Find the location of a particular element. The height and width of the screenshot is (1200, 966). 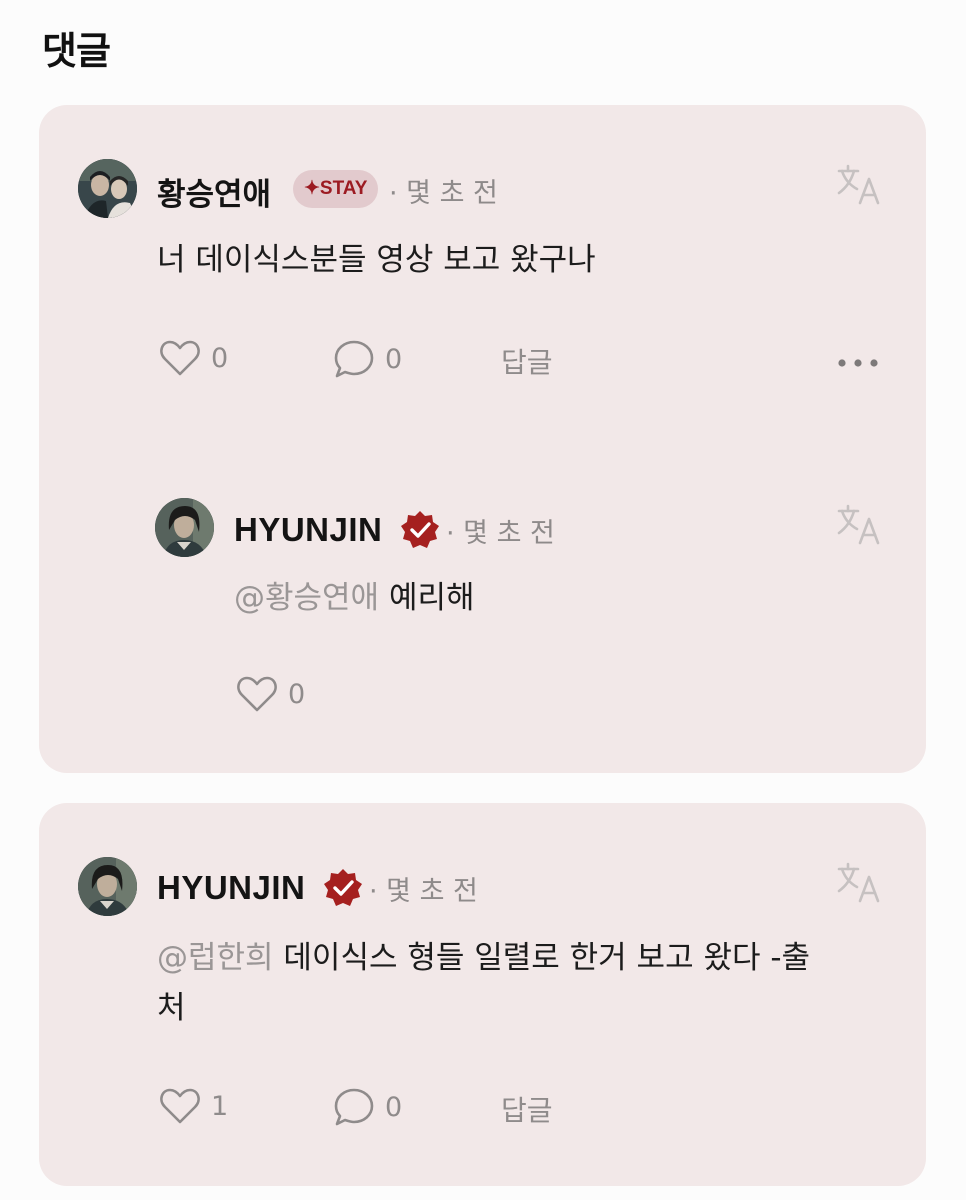

reply-text: @황승연애 예리해 is located at coordinates (354, 598).